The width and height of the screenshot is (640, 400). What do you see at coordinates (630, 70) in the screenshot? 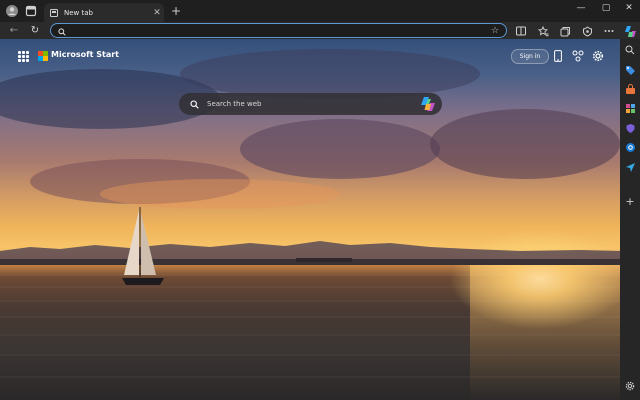
I see `sidebar-tag-icon` at bounding box center [630, 70].